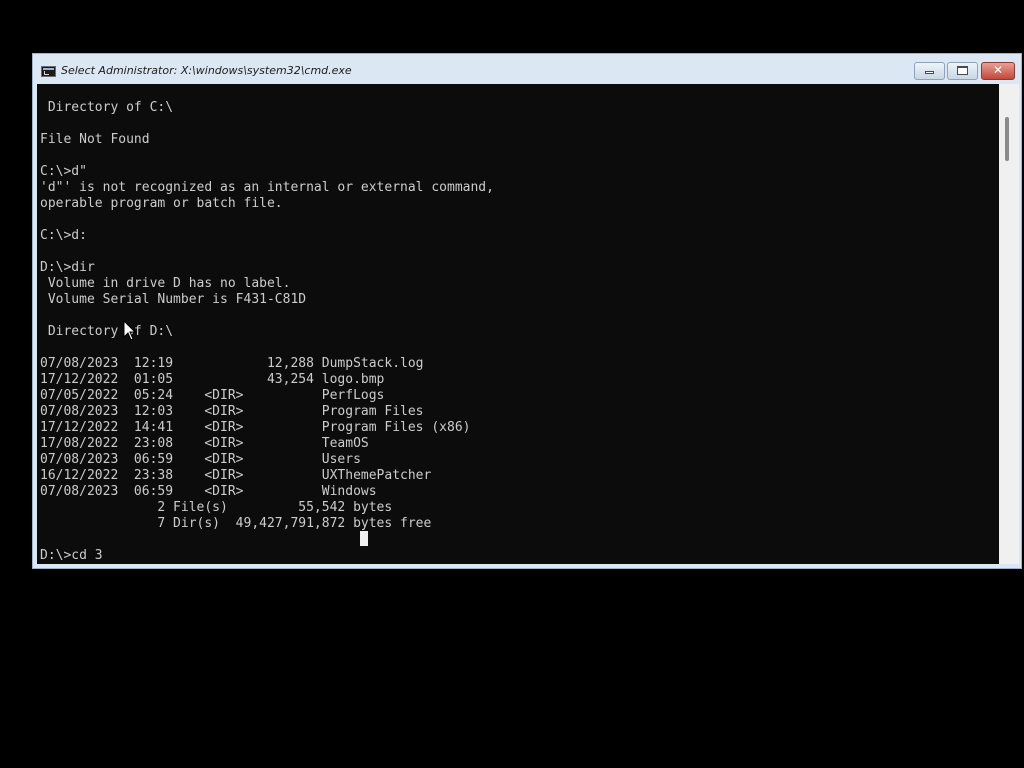  I want to click on console-line: 07/08/2023 06:59 <DIR> Windows, so click(208, 491).